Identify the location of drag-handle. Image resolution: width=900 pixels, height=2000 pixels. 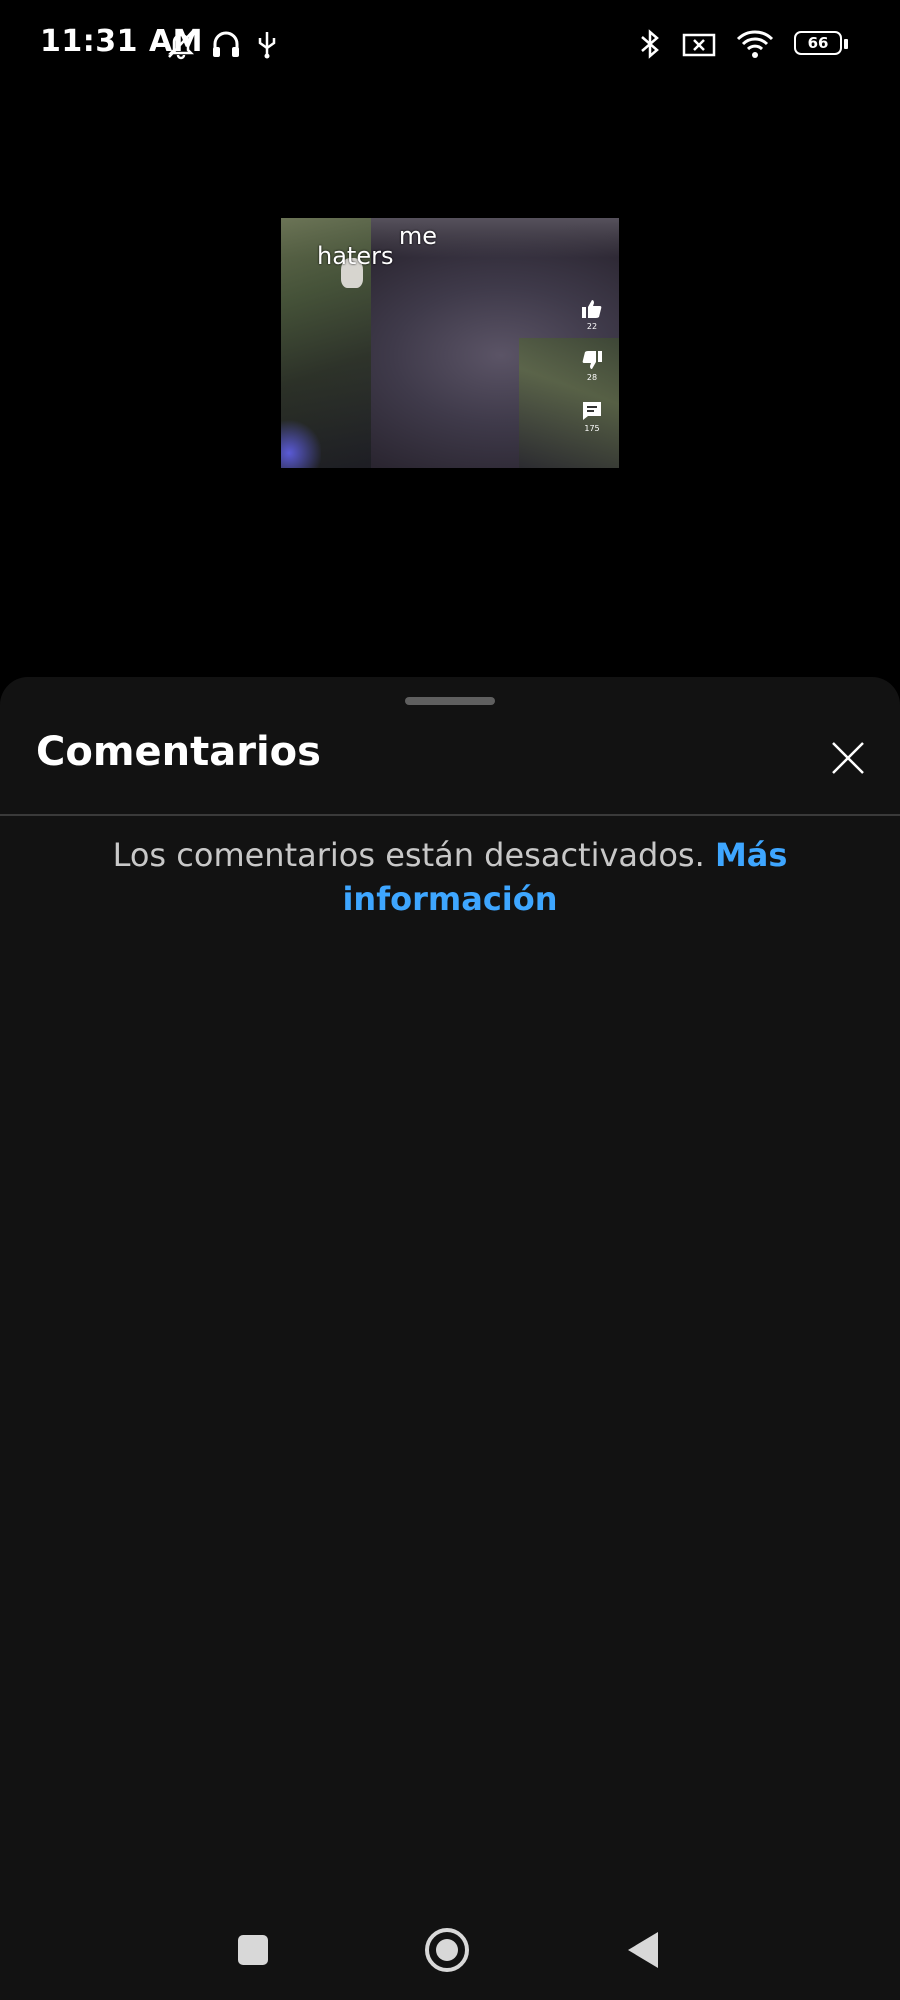
(450, 701).